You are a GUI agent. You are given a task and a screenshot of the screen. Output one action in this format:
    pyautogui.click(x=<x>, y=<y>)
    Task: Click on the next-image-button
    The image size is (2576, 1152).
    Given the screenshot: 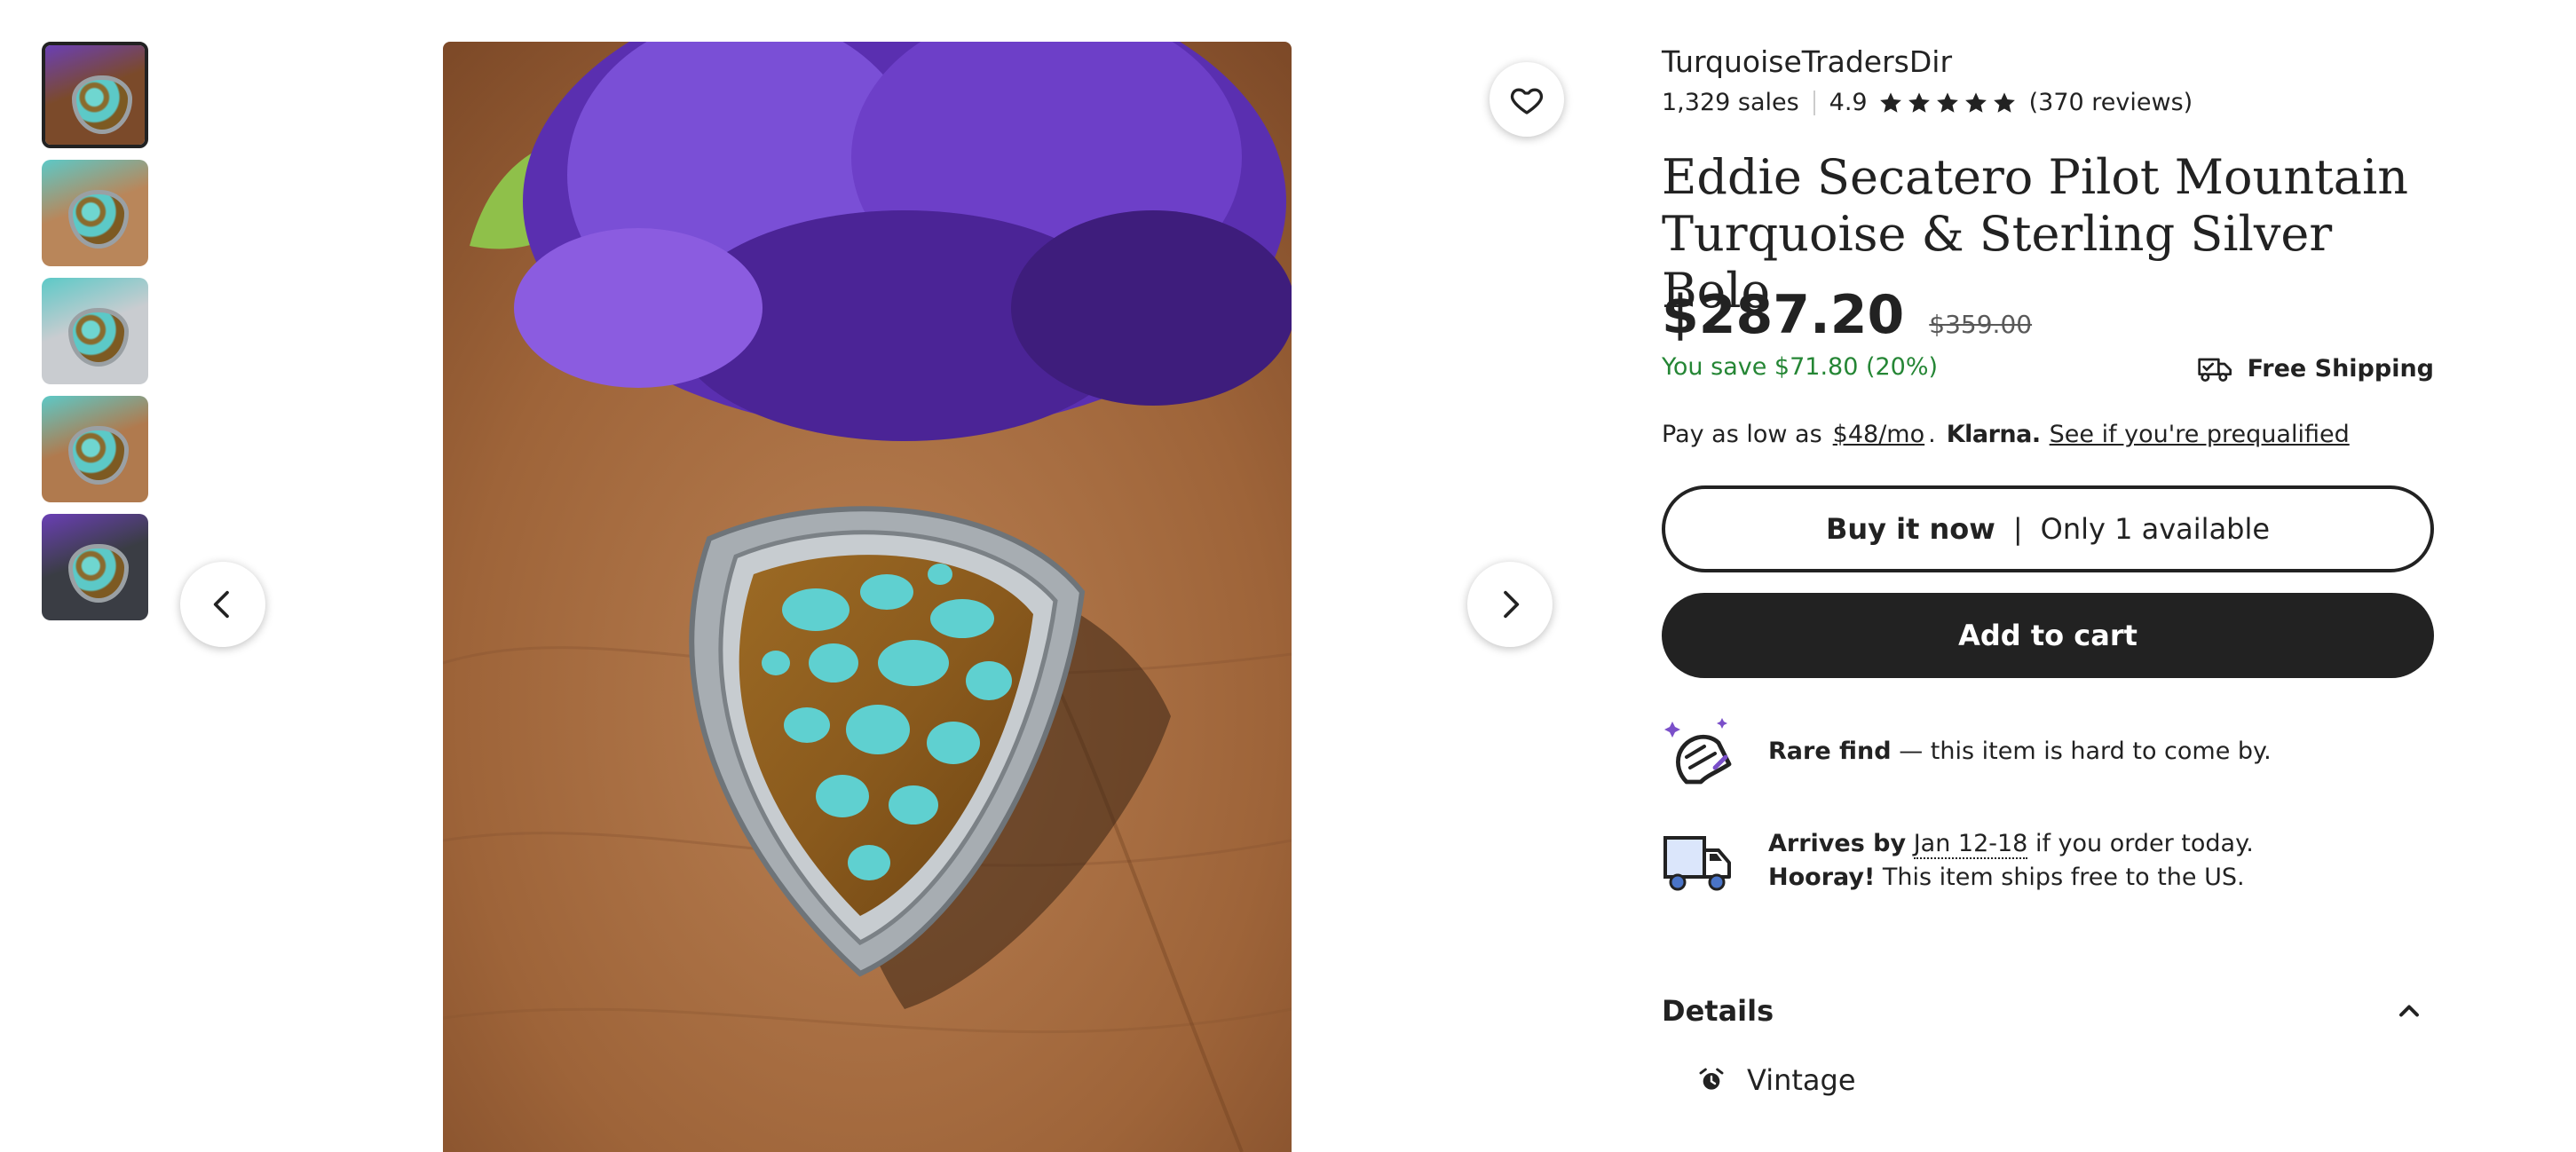 What is the action you would take?
    pyautogui.click(x=1510, y=605)
    